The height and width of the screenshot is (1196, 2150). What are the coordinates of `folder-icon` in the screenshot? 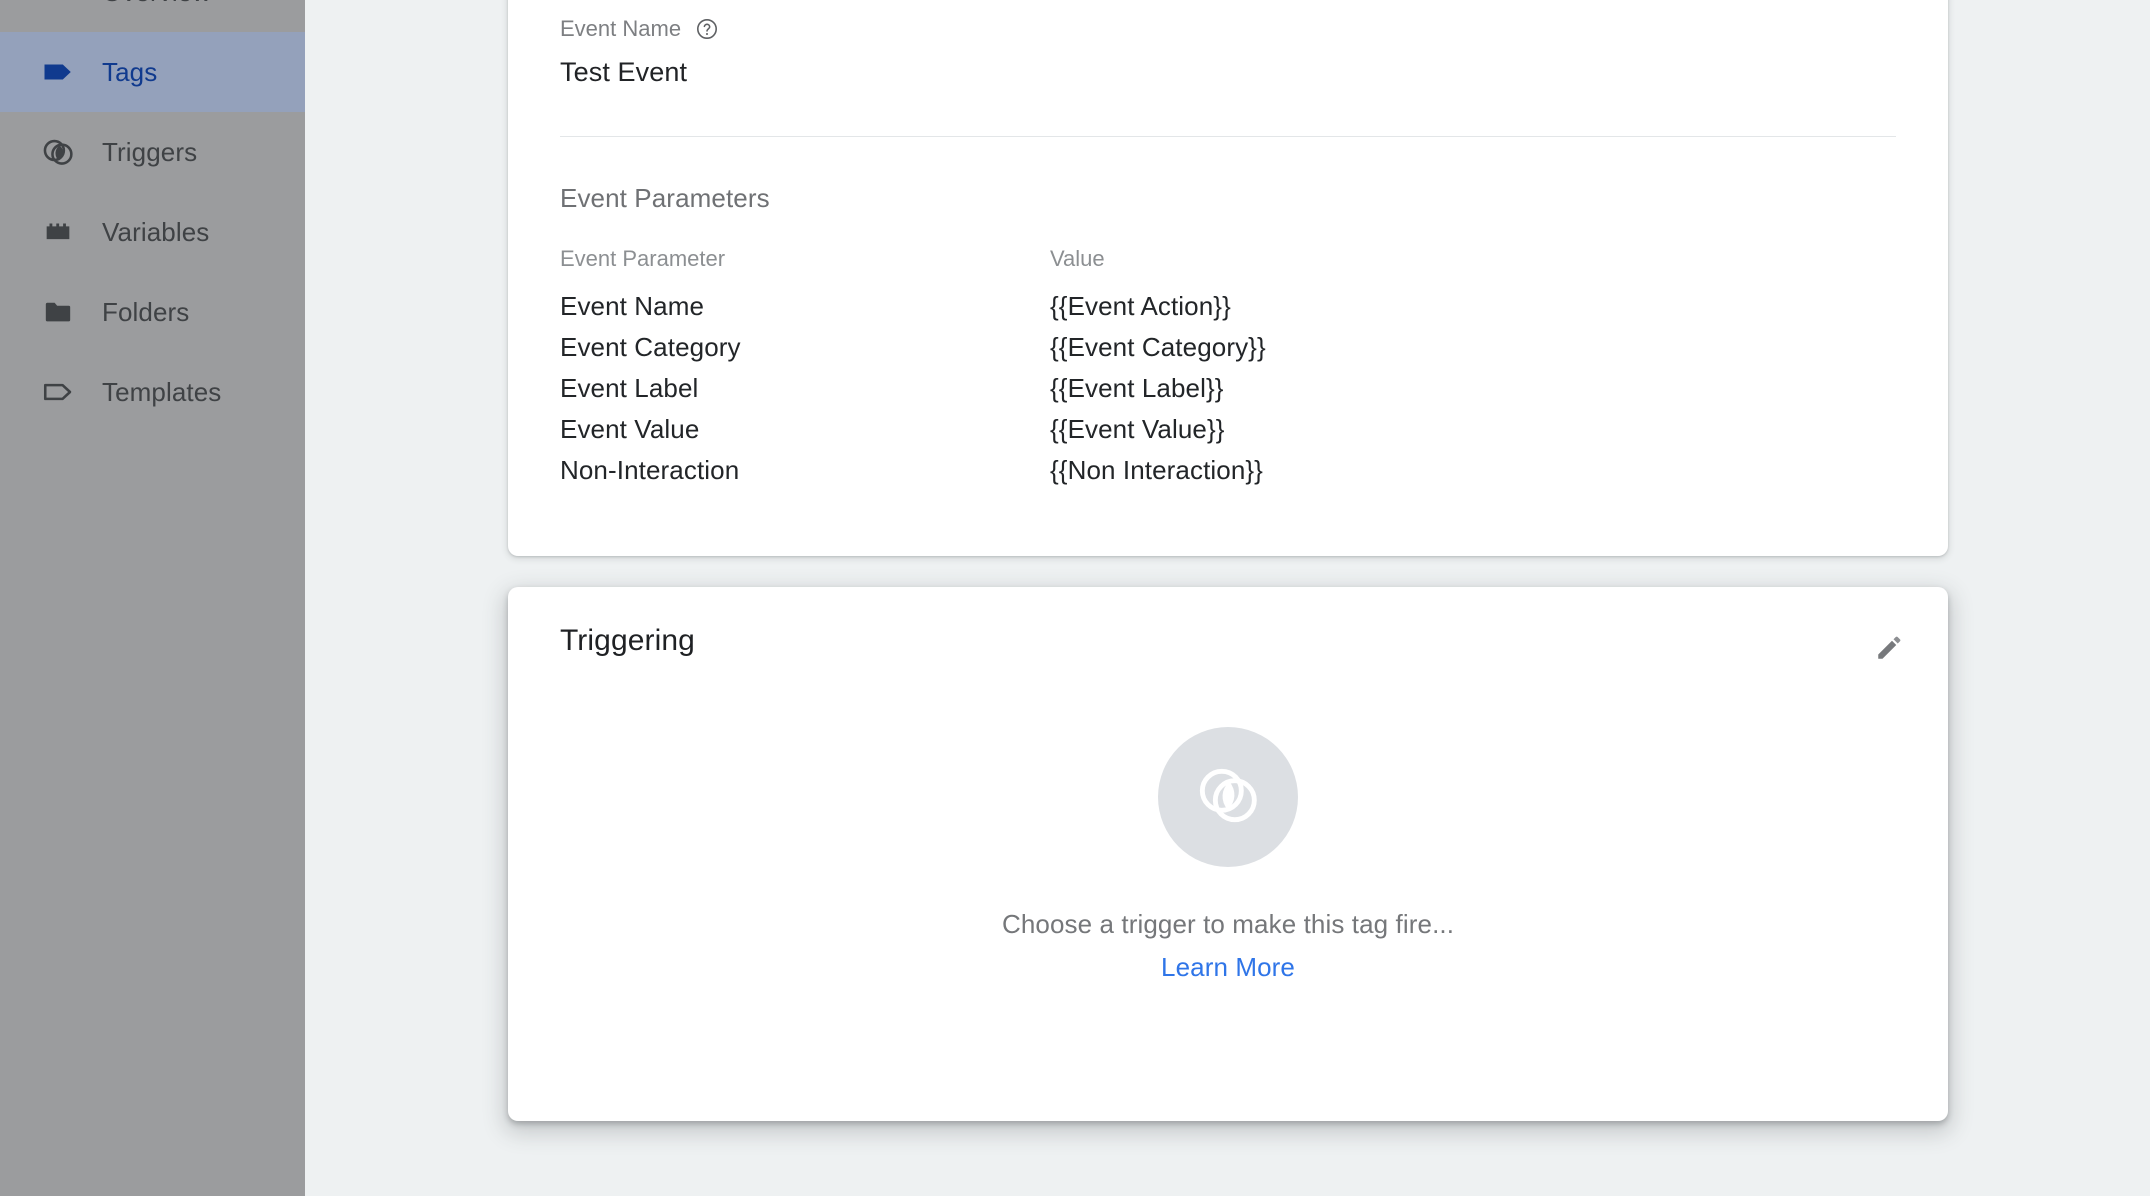 It's located at (58, 312).